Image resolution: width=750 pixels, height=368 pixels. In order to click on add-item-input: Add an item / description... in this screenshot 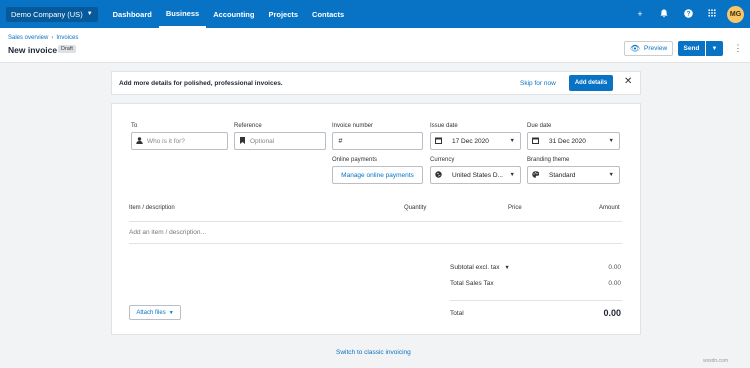, I will do `click(167, 232)`.